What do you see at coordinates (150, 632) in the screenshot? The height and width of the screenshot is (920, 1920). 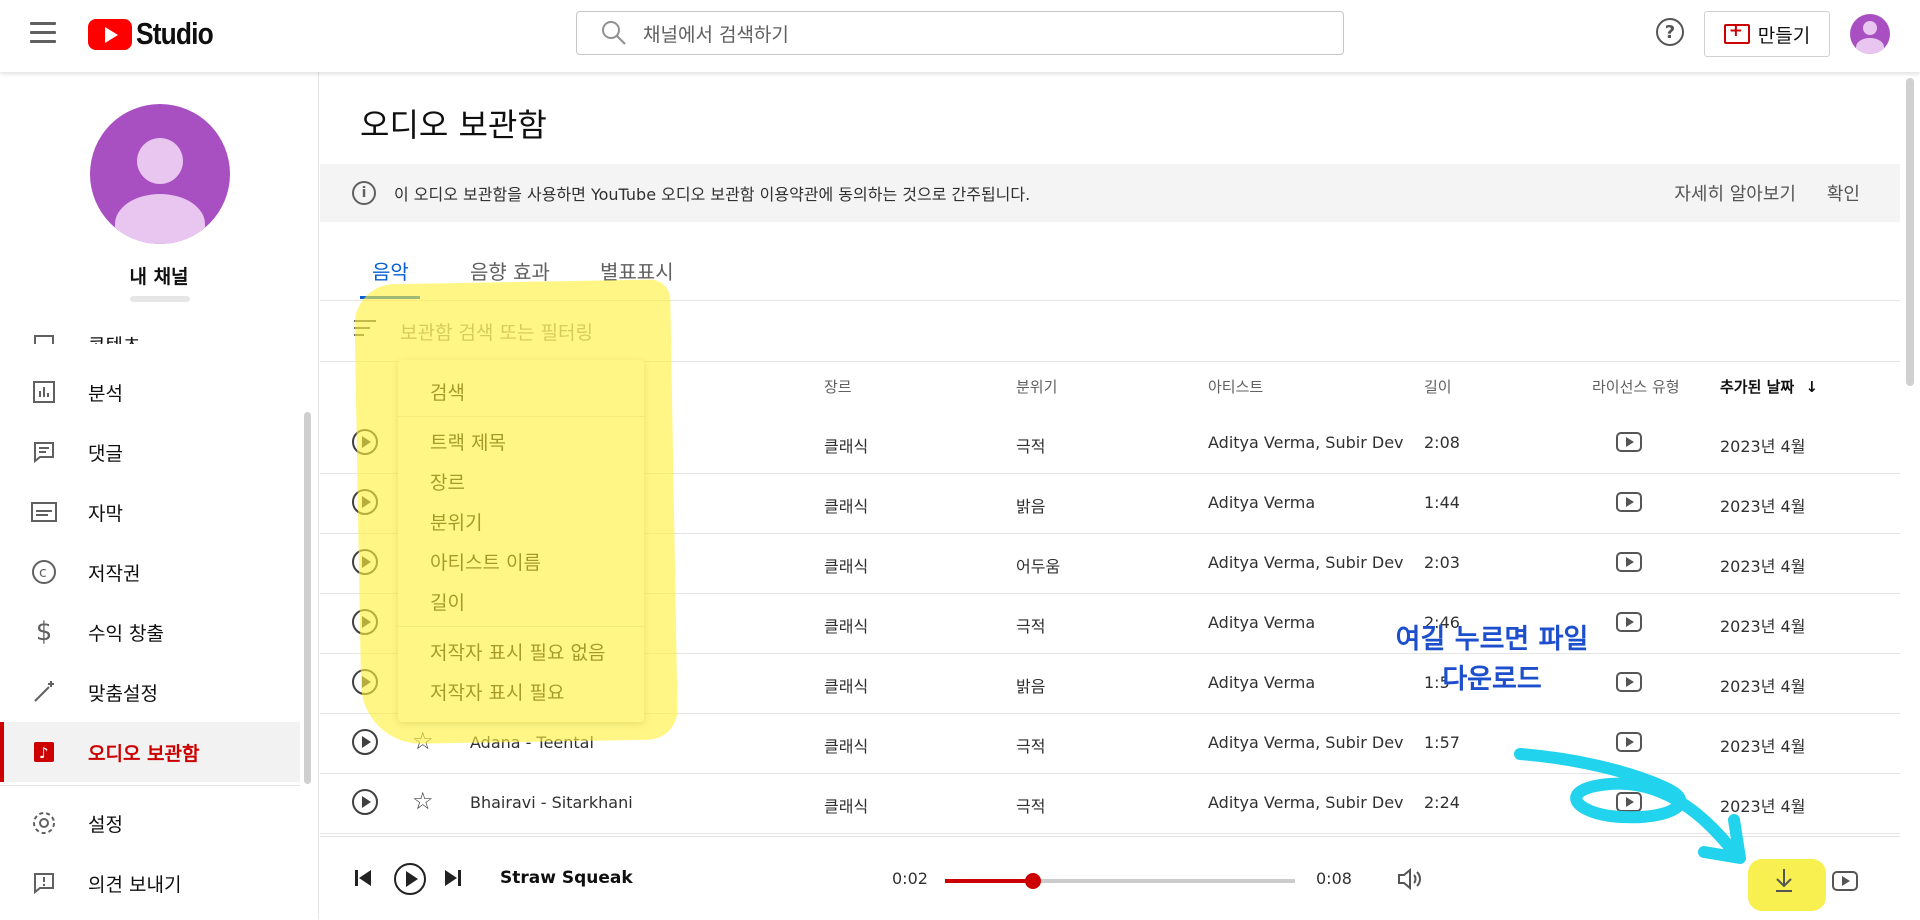 I see `sidebar-item-monetization: $ 수익 창출` at bounding box center [150, 632].